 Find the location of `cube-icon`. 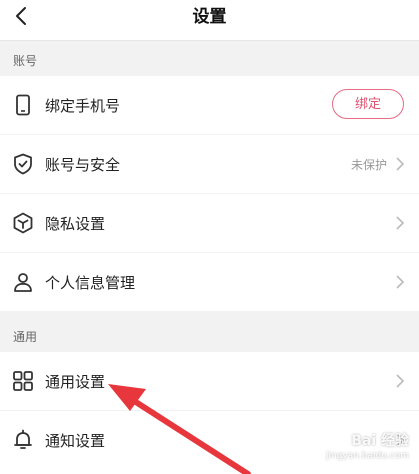

cube-icon is located at coordinates (23, 223).